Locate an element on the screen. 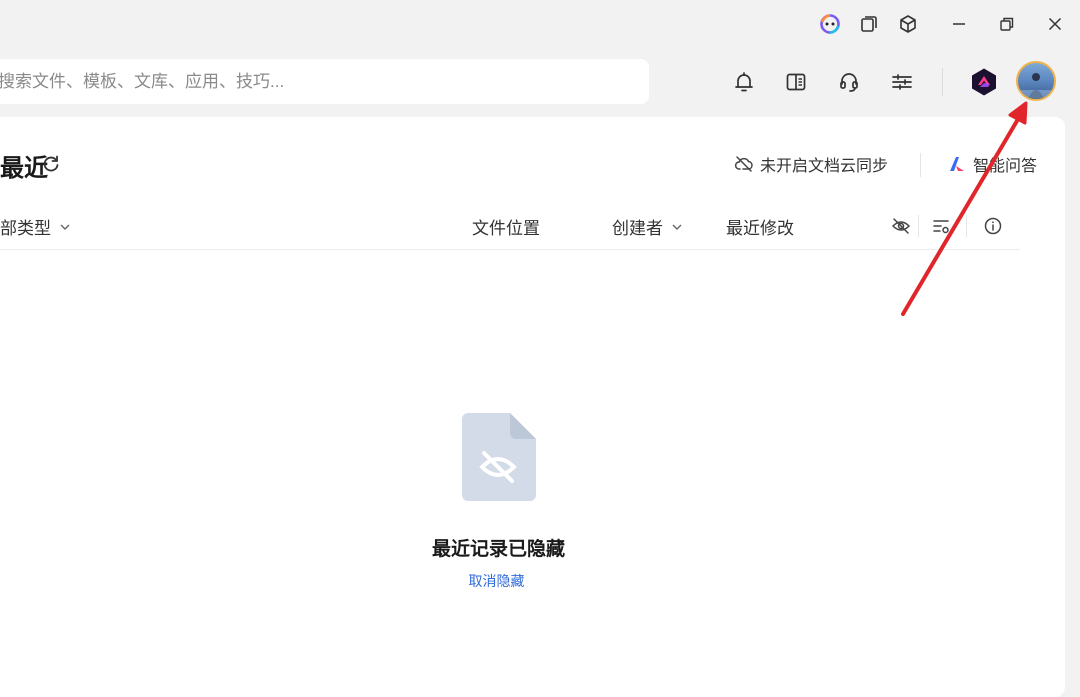 This screenshot has height=697, width=1080. copilot-icon is located at coordinates (830, 24).